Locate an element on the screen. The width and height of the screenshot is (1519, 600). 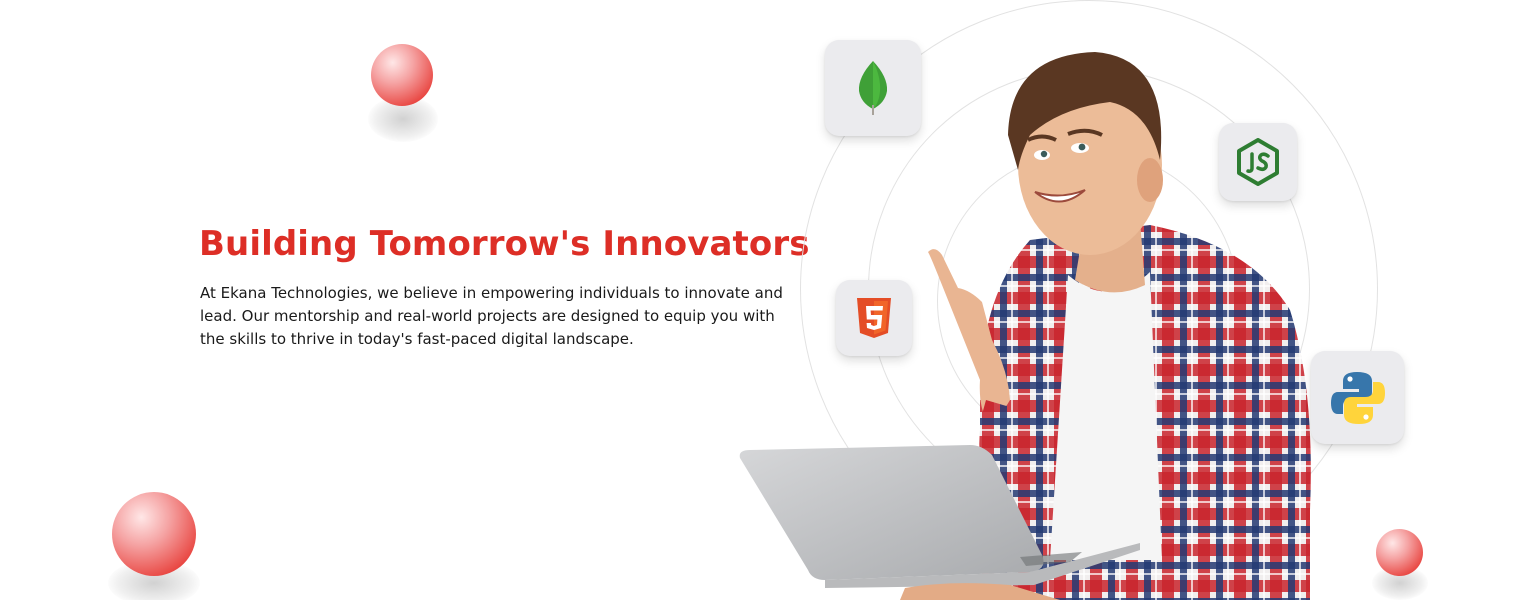
decorative-ball-bottom-right is located at coordinates (1399, 552).